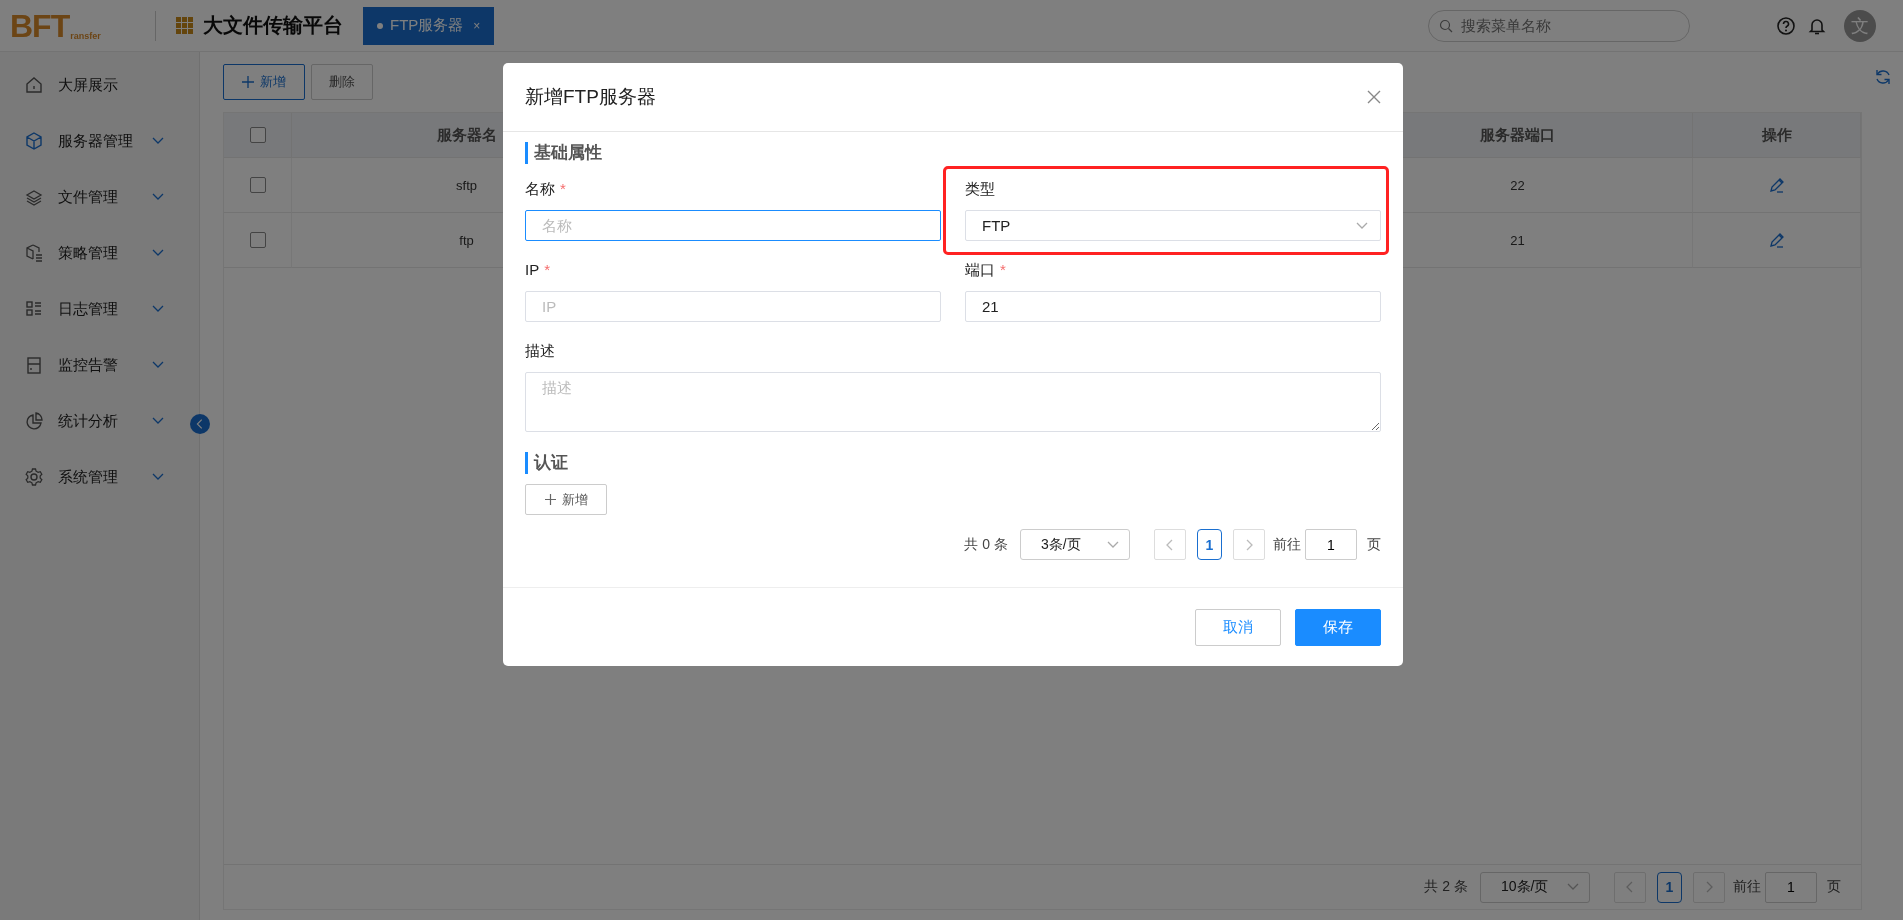  I want to click on section-title: 认证, so click(953, 463).